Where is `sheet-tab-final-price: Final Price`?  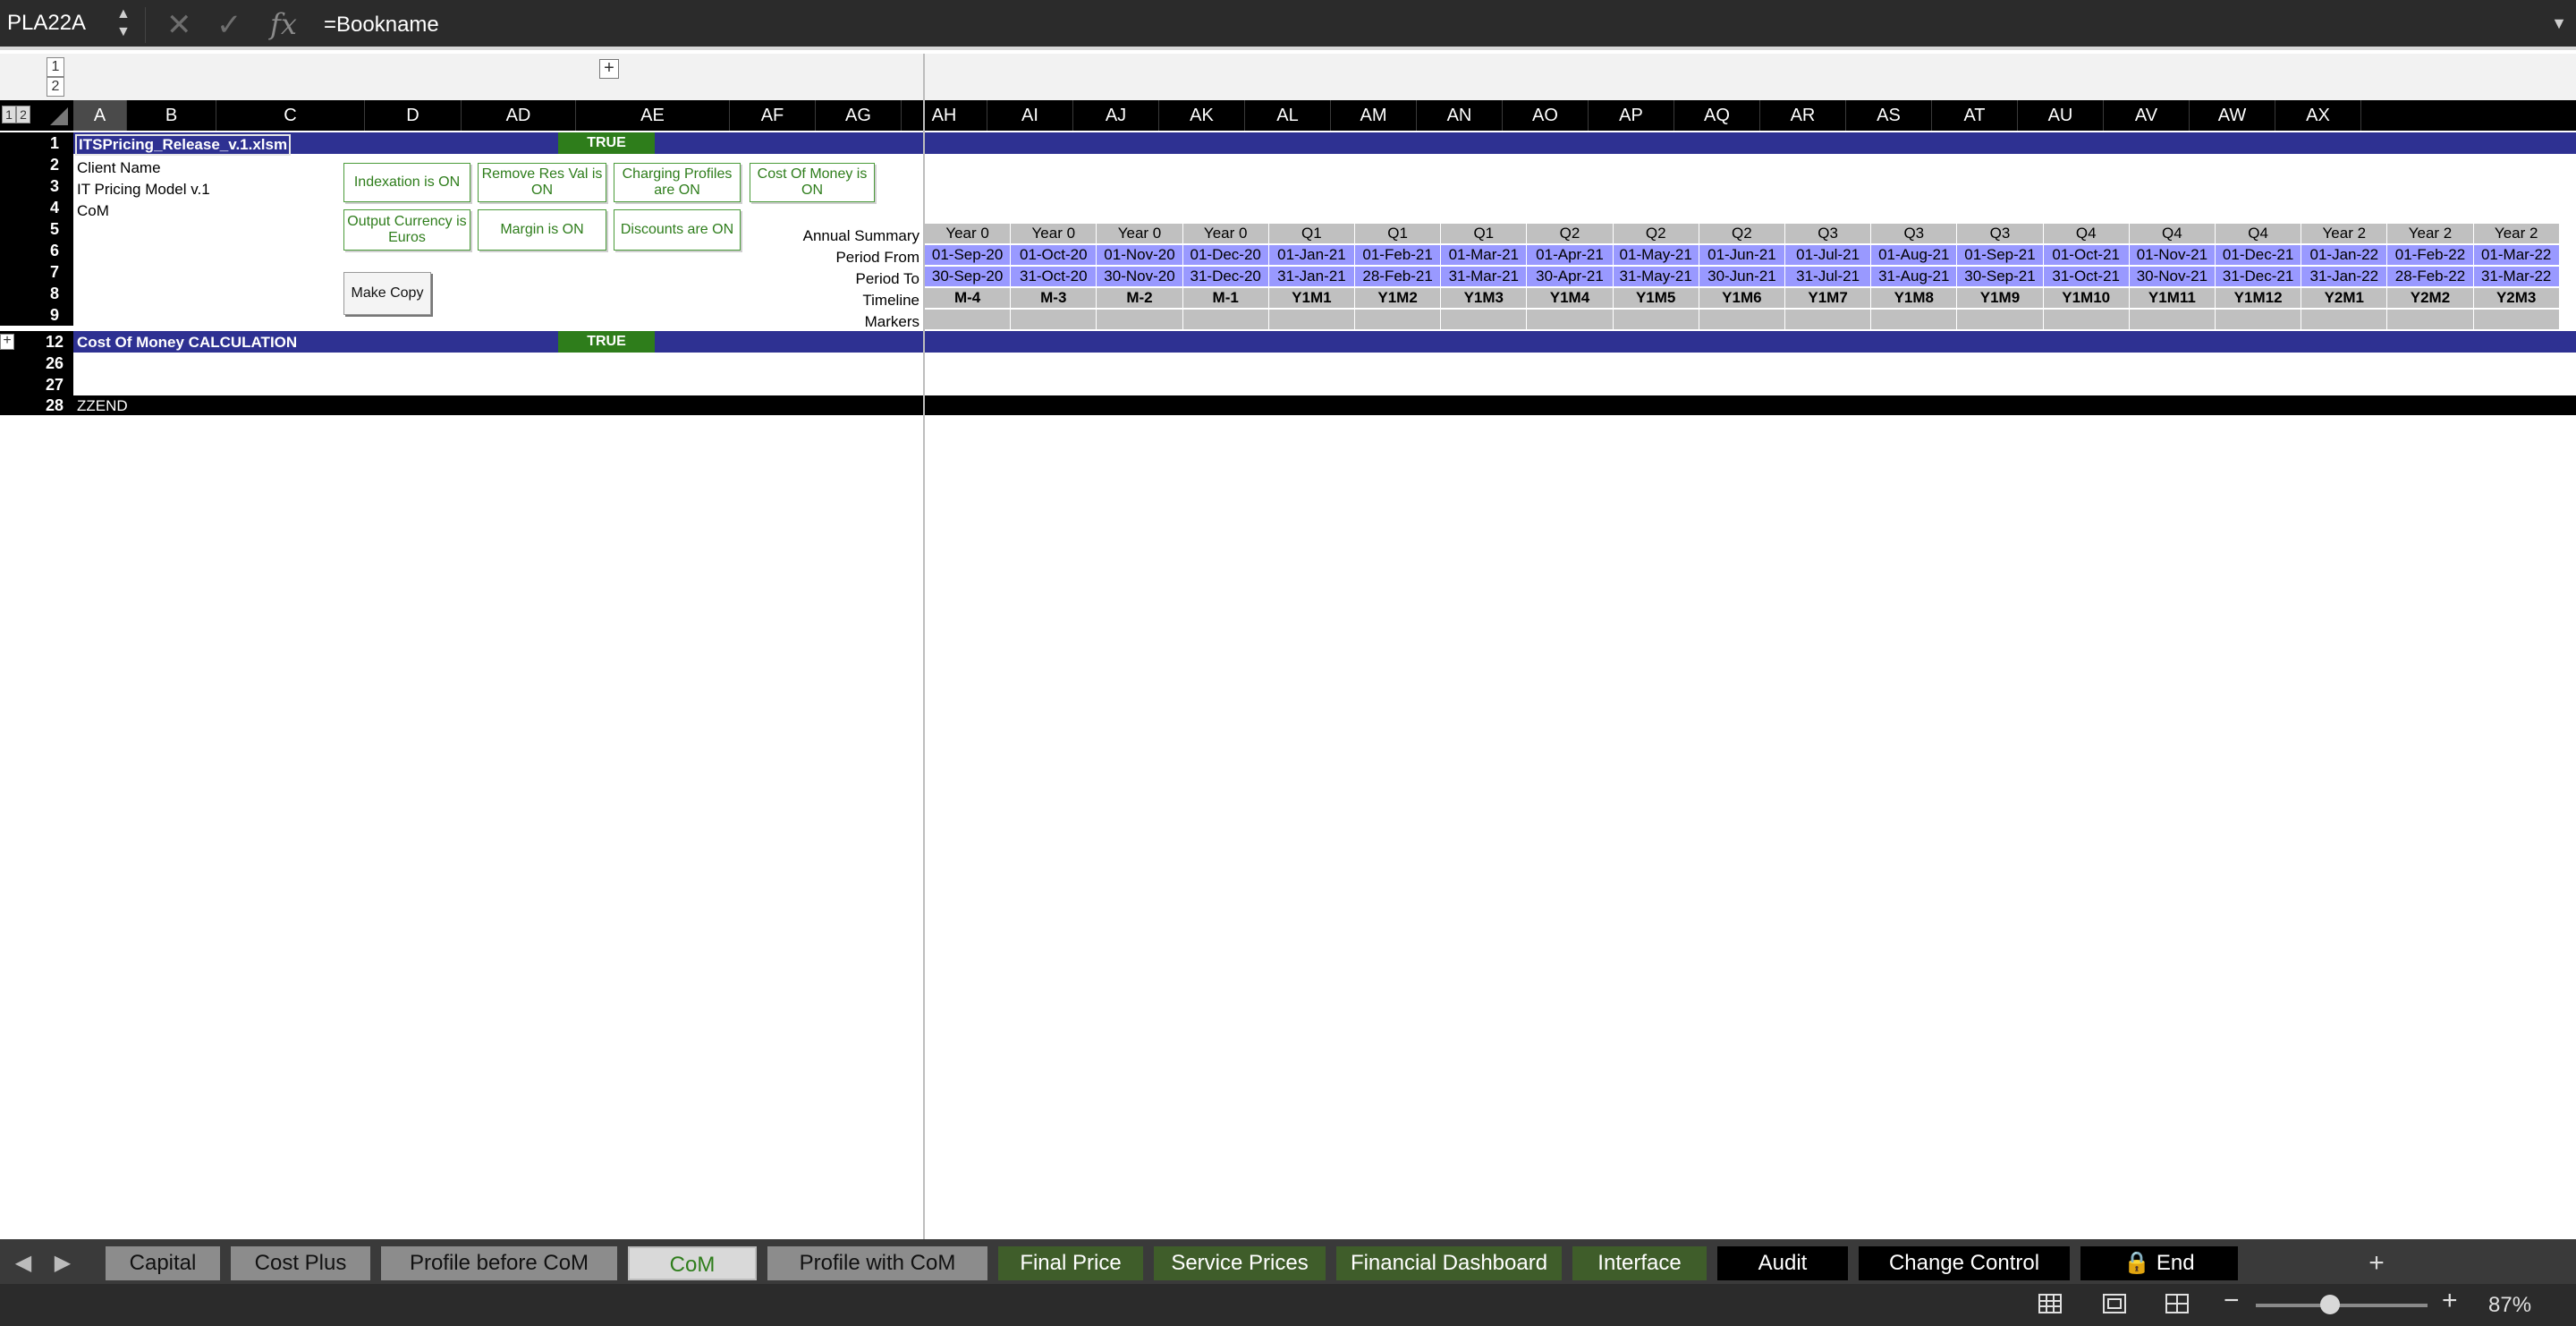
sheet-tab-final-price: Final Price is located at coordinates (1070, 1263).